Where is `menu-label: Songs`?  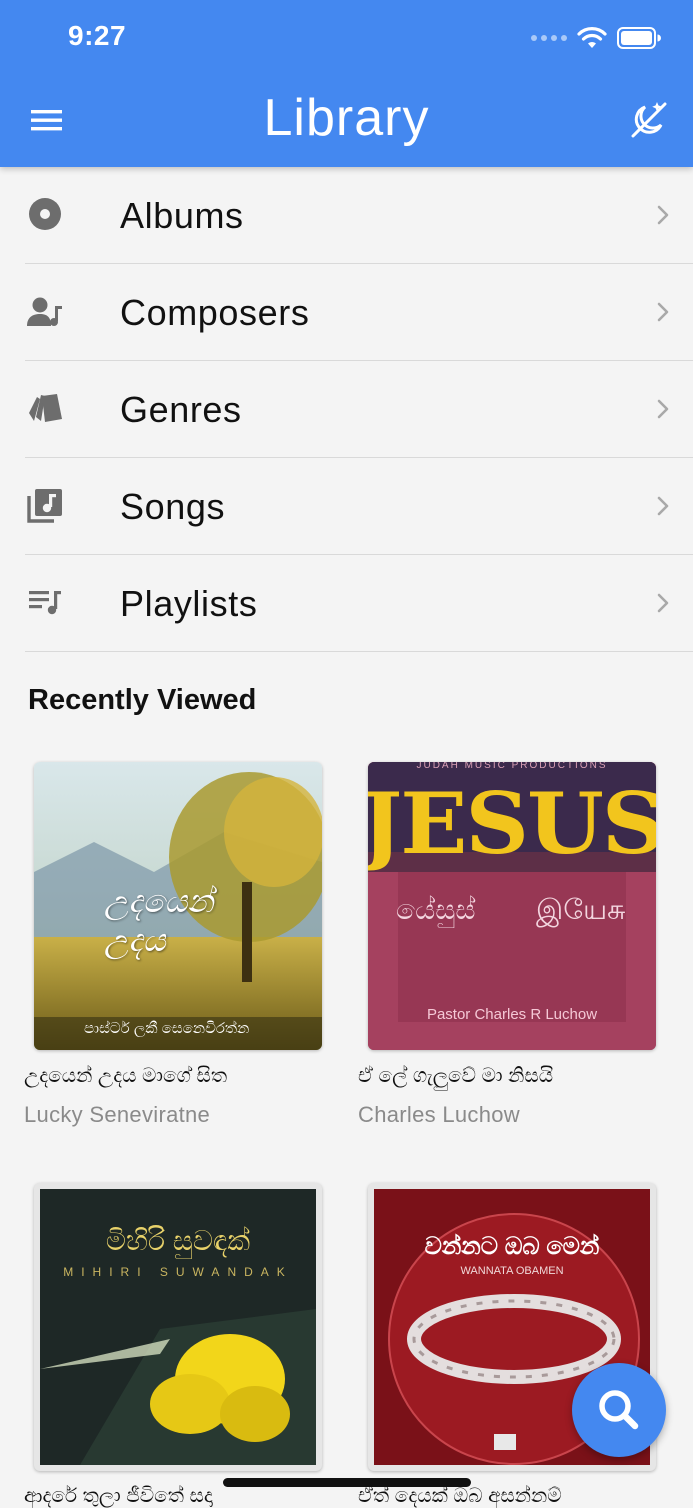
menu-label: Songs is located at coordinates (173, 506).